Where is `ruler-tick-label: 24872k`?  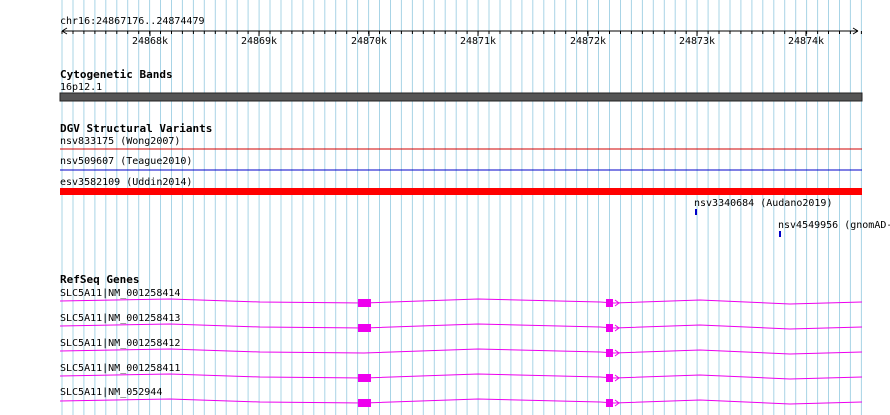
ruler-tick-label: 24872k is located at coordinates (588, 41).